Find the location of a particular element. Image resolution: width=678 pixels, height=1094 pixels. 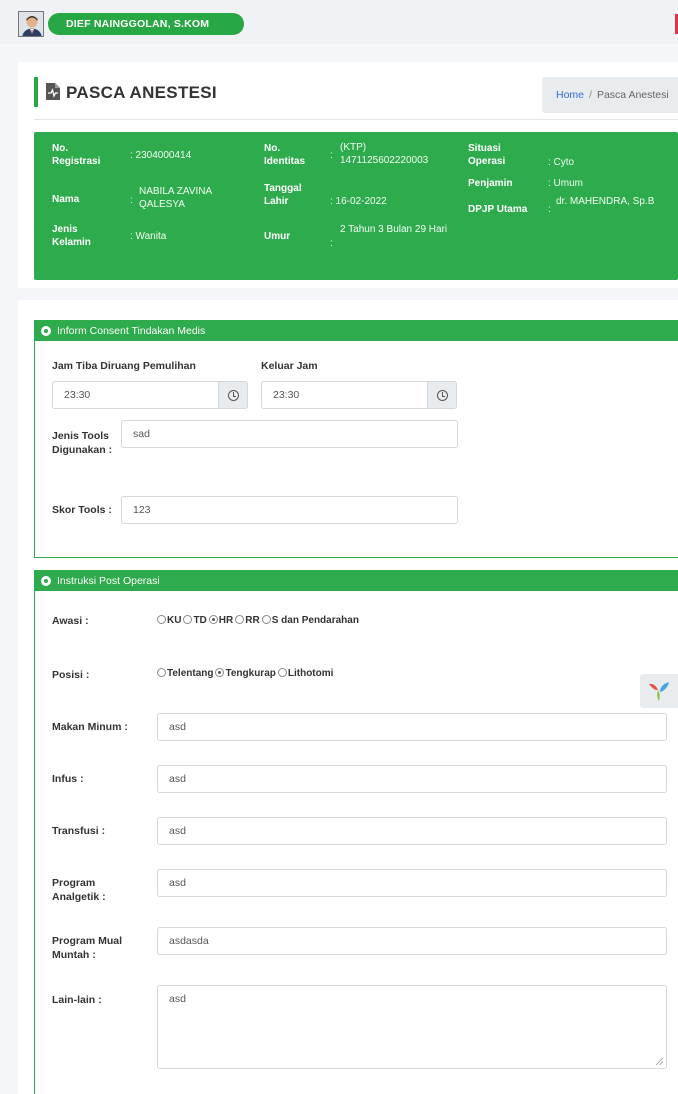

no-identitas-colon: : is located at coordinates (331, 155).